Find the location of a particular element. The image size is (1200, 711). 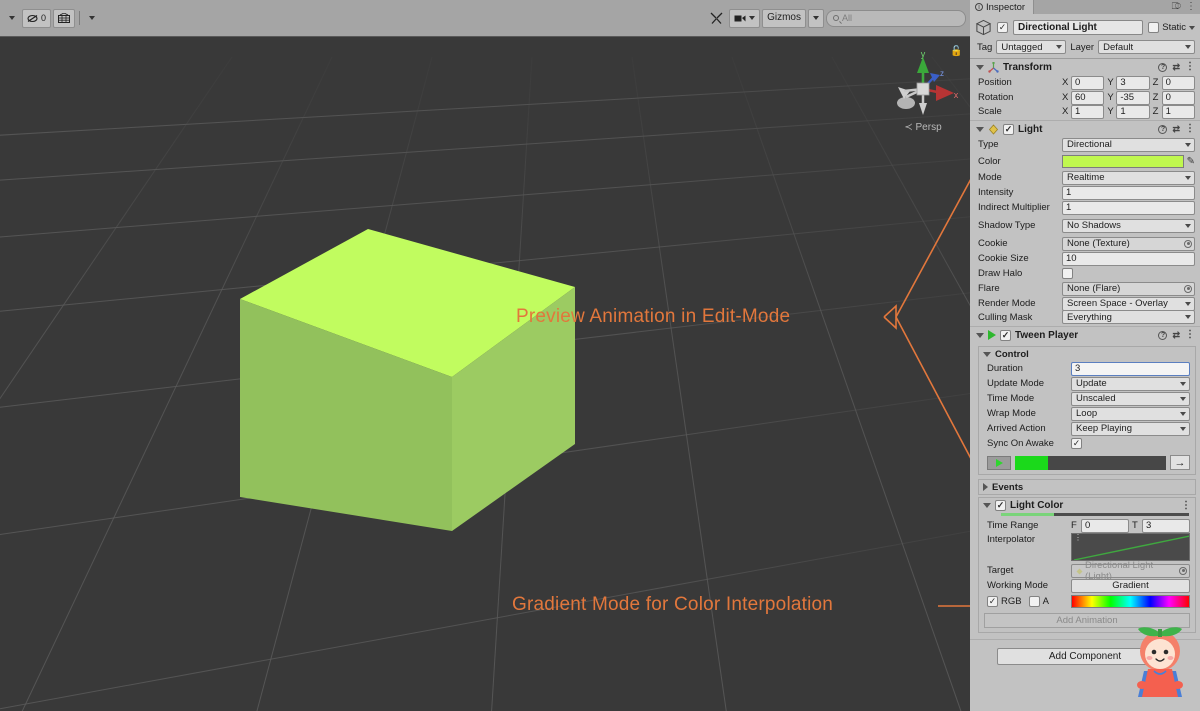

control-header: Control is located at coordinates (1087, 354).